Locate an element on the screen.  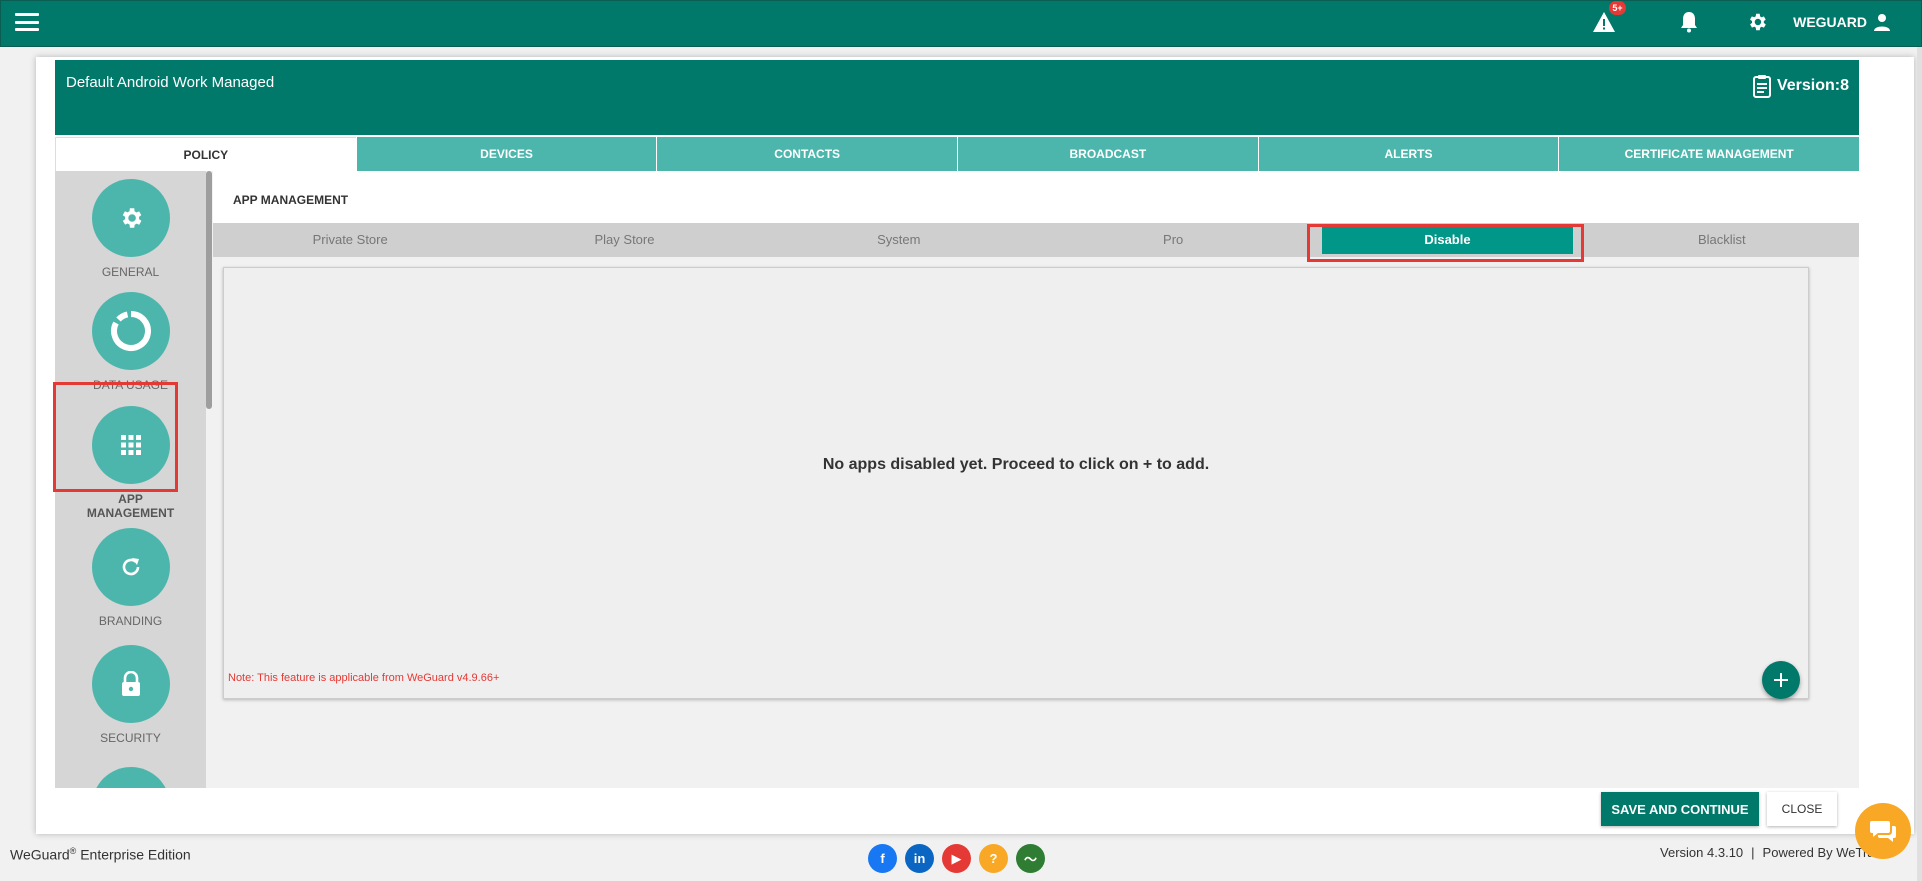
close-button: CLOSE is located at coordinates (1802, 809).